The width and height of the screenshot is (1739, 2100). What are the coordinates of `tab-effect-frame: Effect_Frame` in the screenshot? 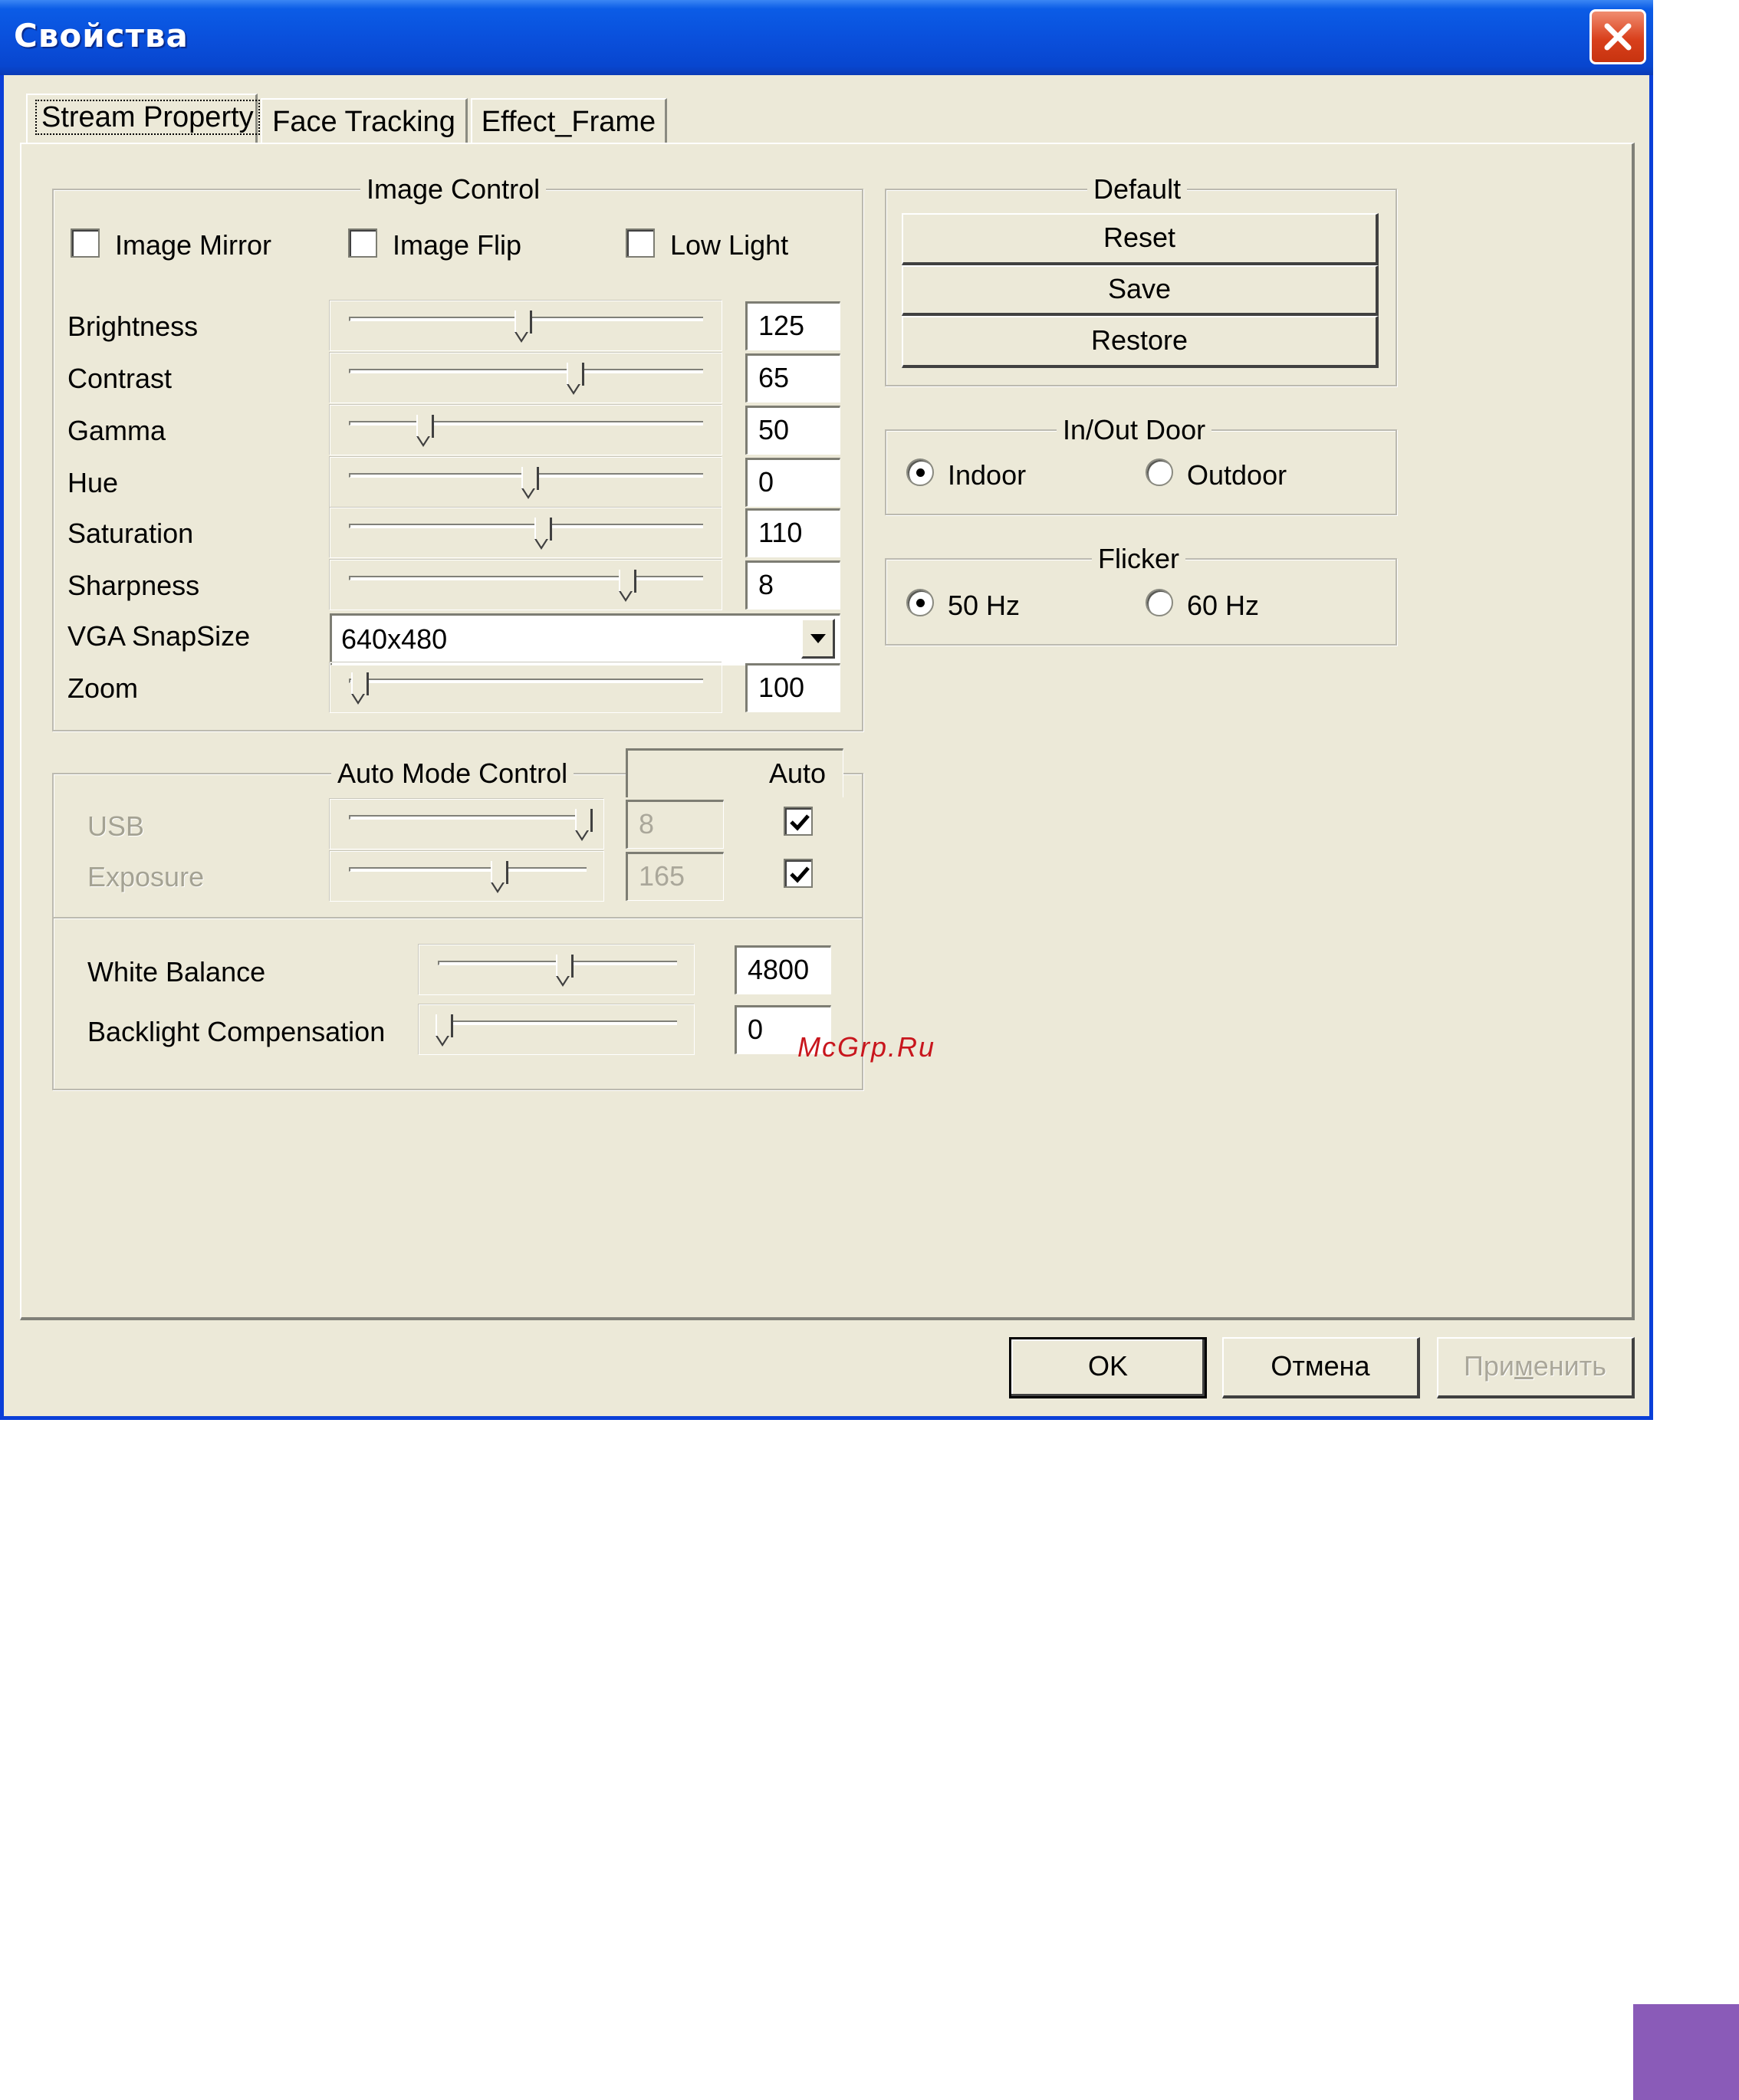 It's located at (569, 121).